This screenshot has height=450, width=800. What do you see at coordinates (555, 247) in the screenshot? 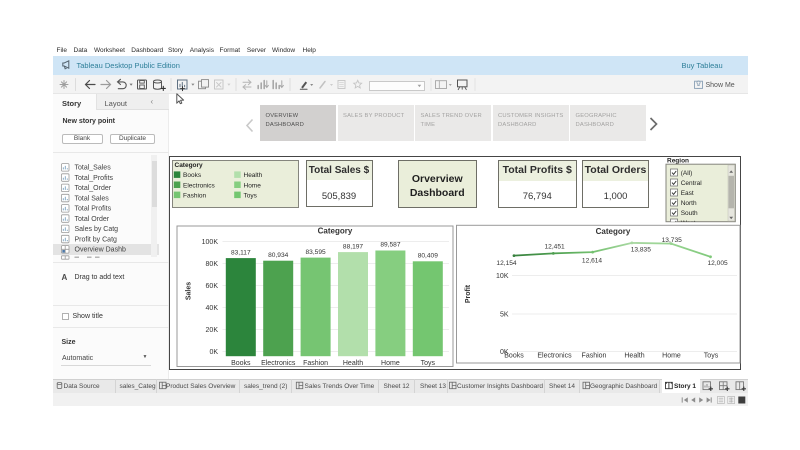
I see `svg-text: 12,451` at bounding box center [555, 247].